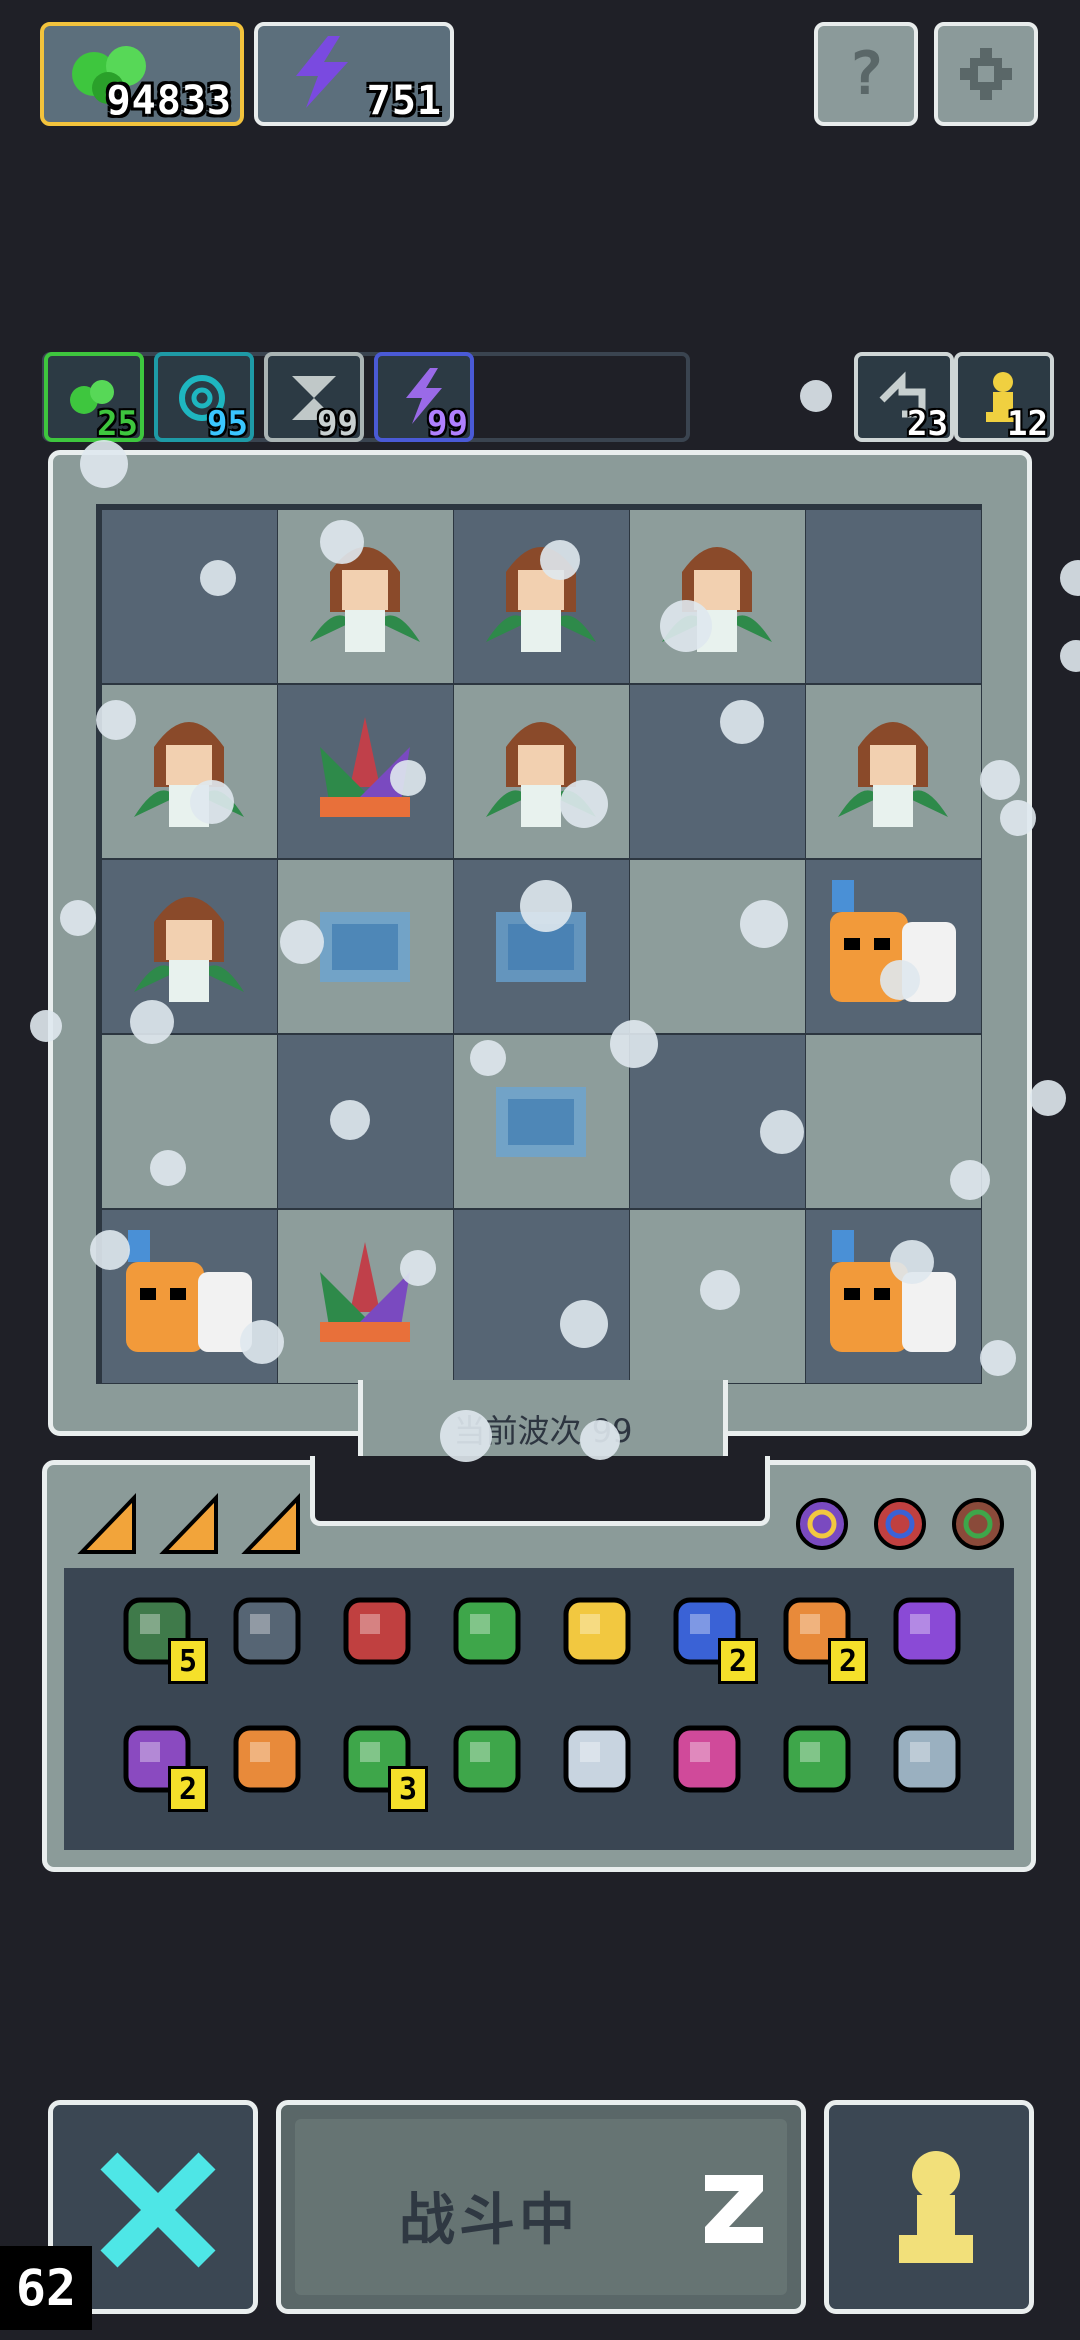 The width and height of the screenshot is (1080, 2340). What do you see at coordinates (927, 424) in the screenshot?
I see `undo-count: 23` at bounding box center [927, 424].